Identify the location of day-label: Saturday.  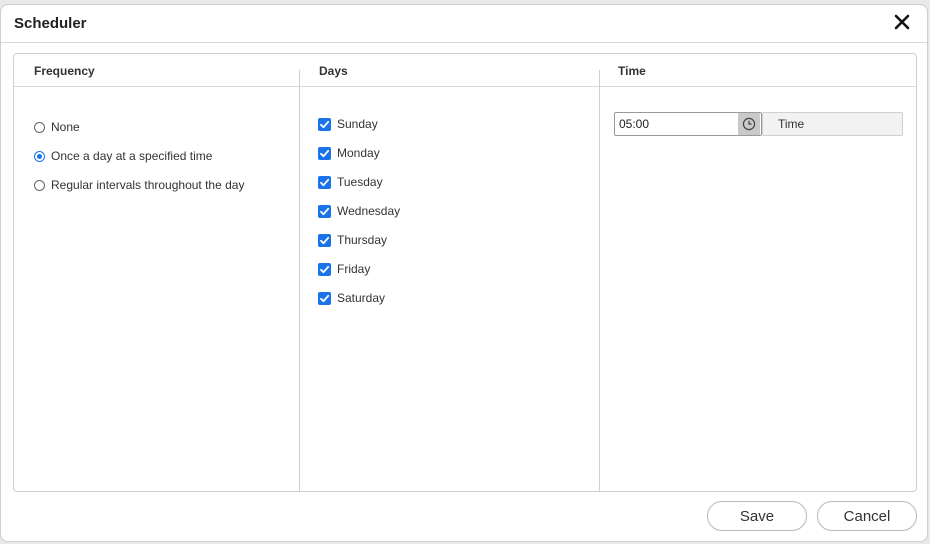
(361, 298).